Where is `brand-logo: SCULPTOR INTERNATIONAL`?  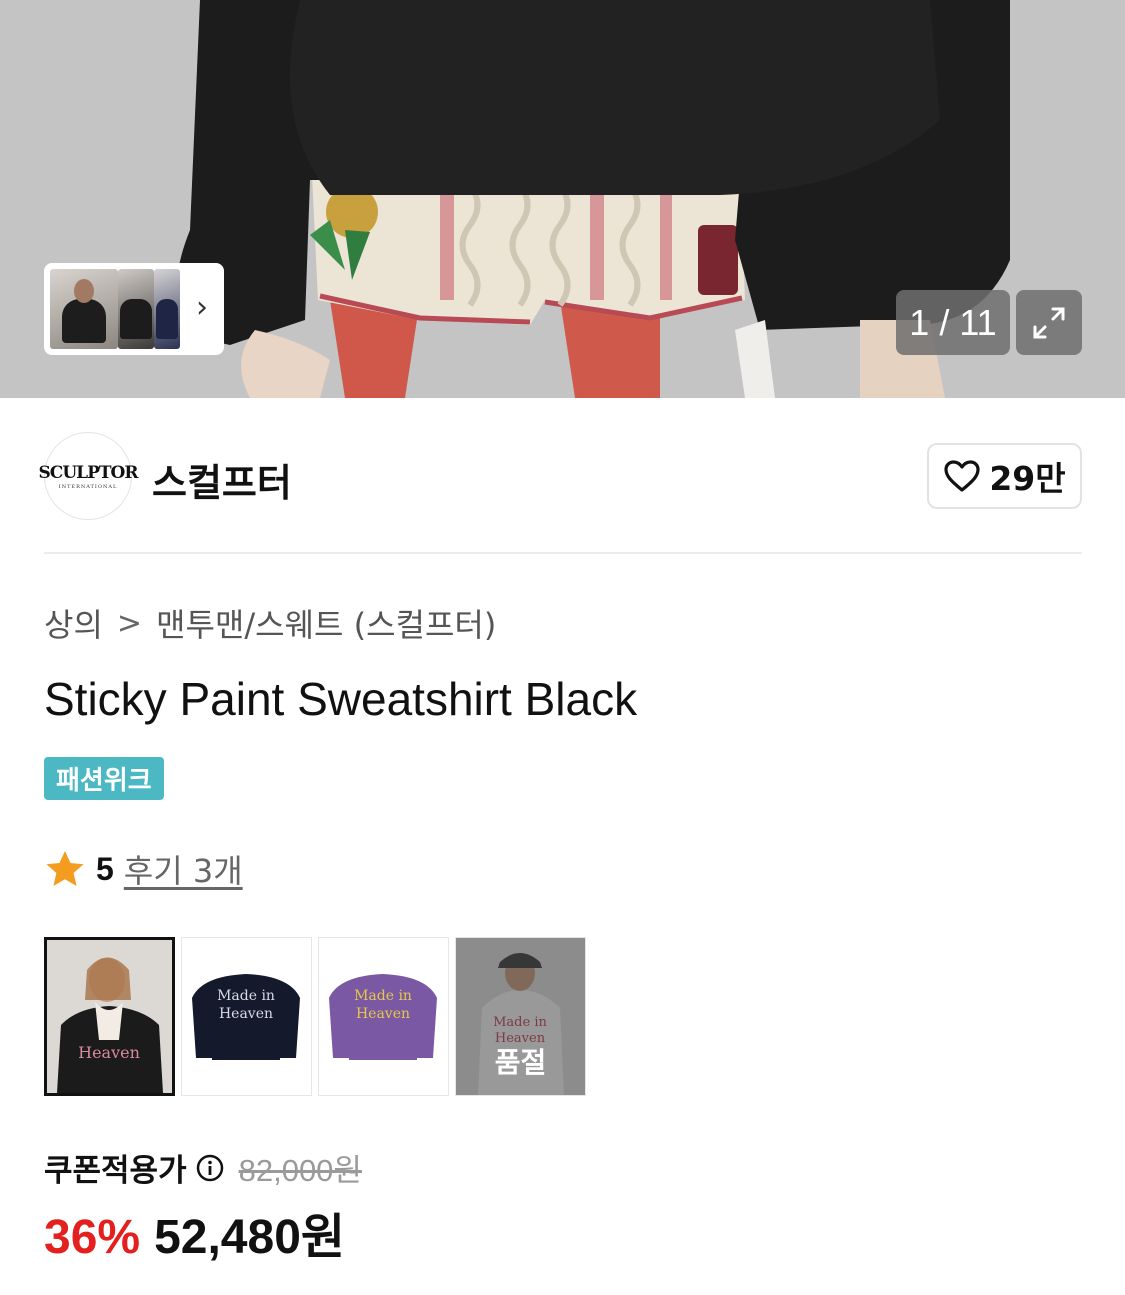
brand-logo: SCULPTOR INTERNATIONAL is located at coordinates (88, 476).